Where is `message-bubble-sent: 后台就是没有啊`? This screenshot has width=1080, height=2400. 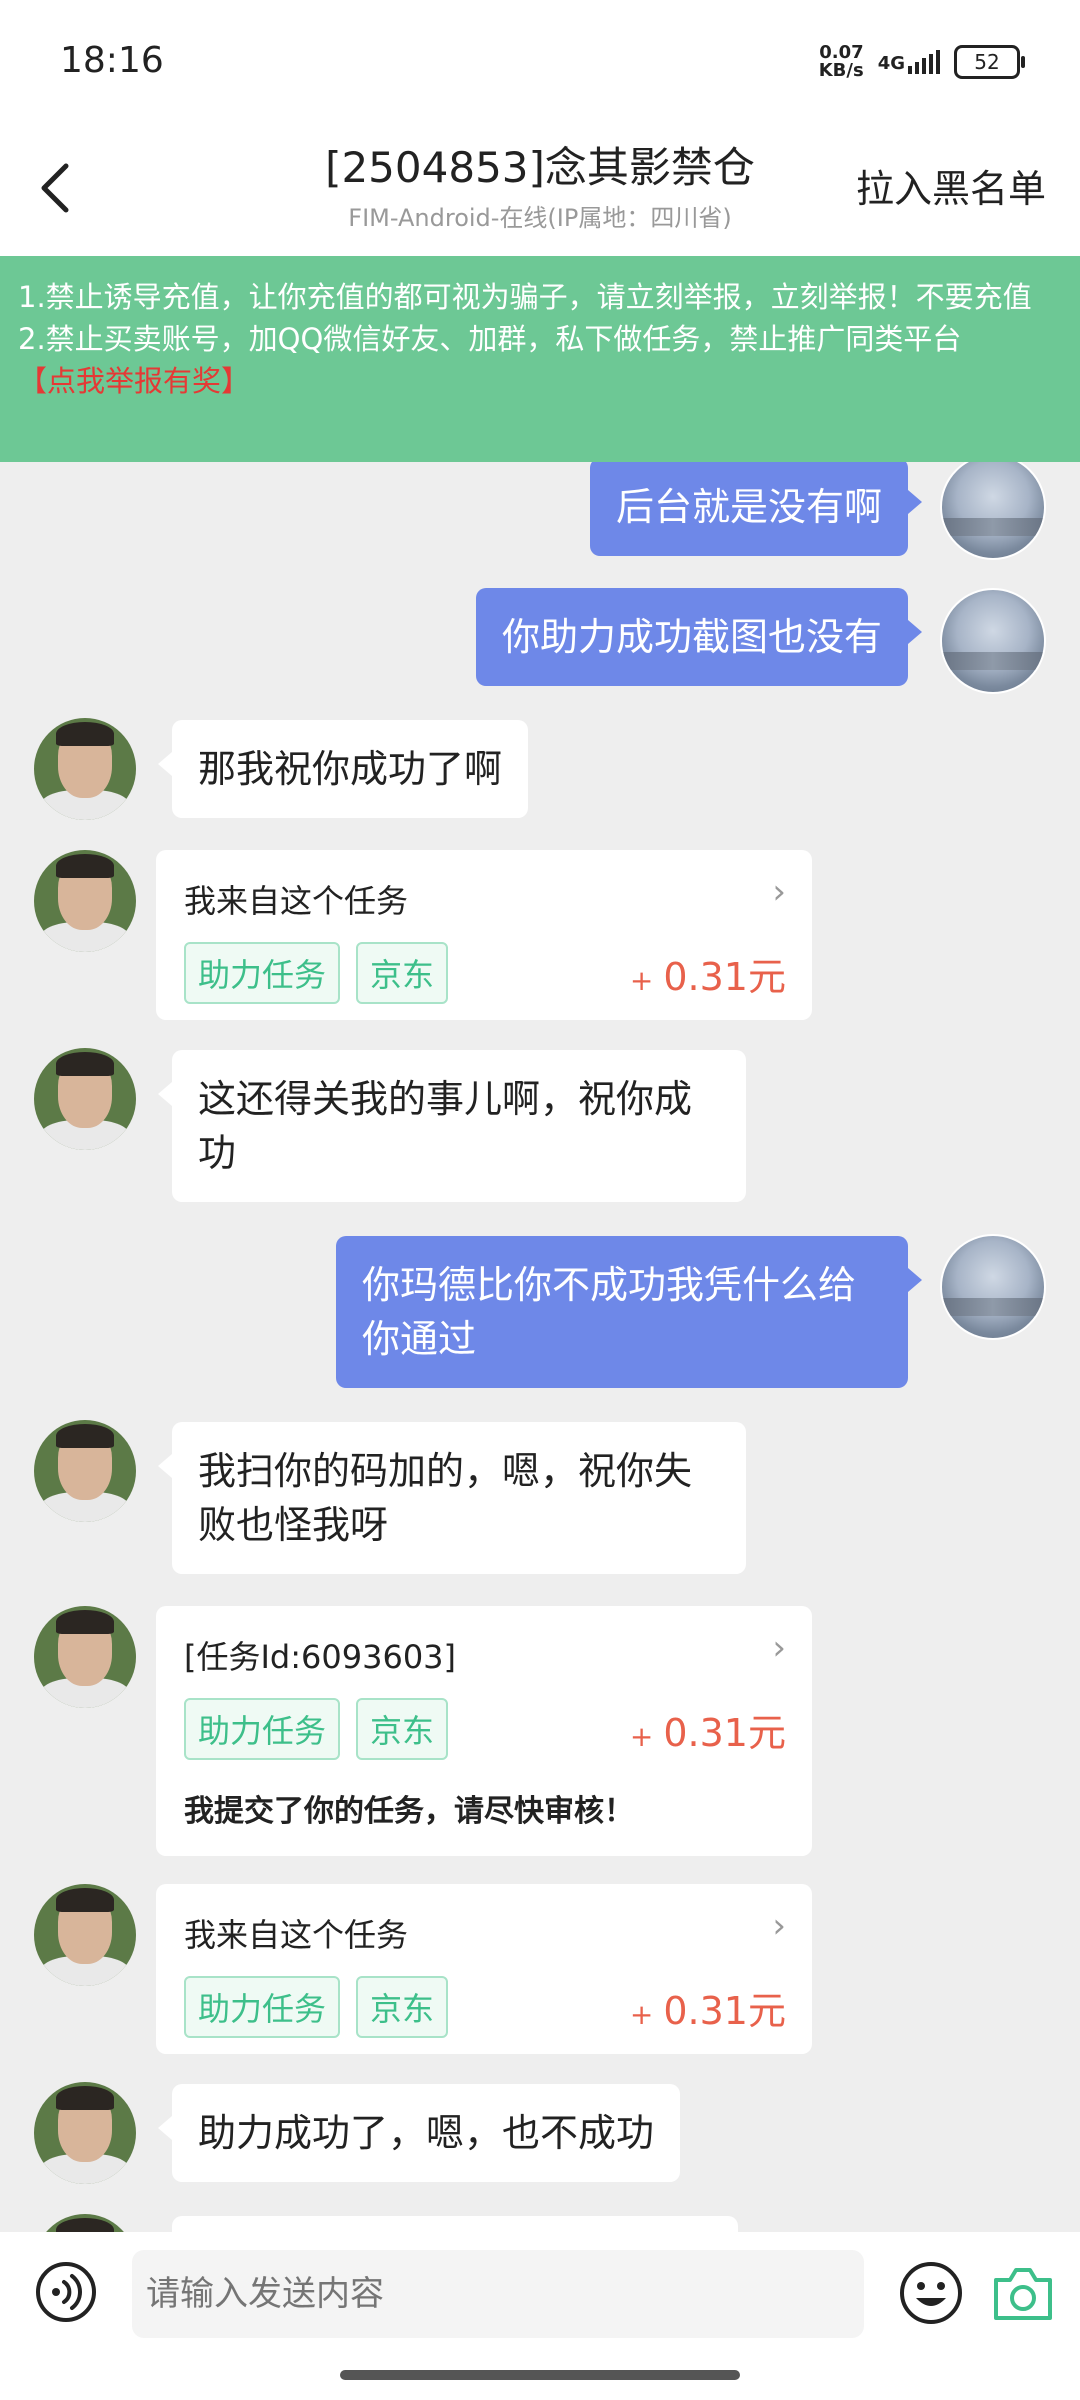
message-bubble-sent: 后台就是没有啊 is located at coordinates (756, 509).